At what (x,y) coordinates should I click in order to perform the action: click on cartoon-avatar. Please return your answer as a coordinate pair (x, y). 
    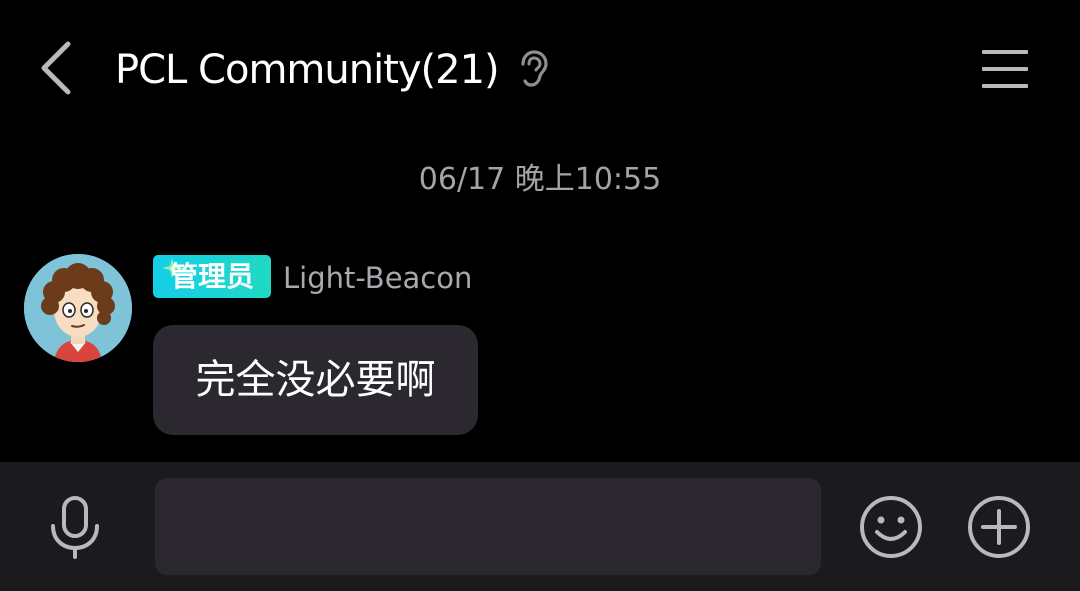
    Looking at the image, I should click on (78, 308).